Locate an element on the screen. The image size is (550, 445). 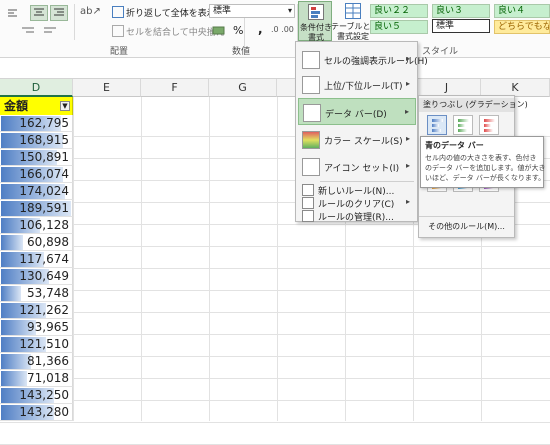
group-number-label: 数値 is located at coordinates (241, 52).